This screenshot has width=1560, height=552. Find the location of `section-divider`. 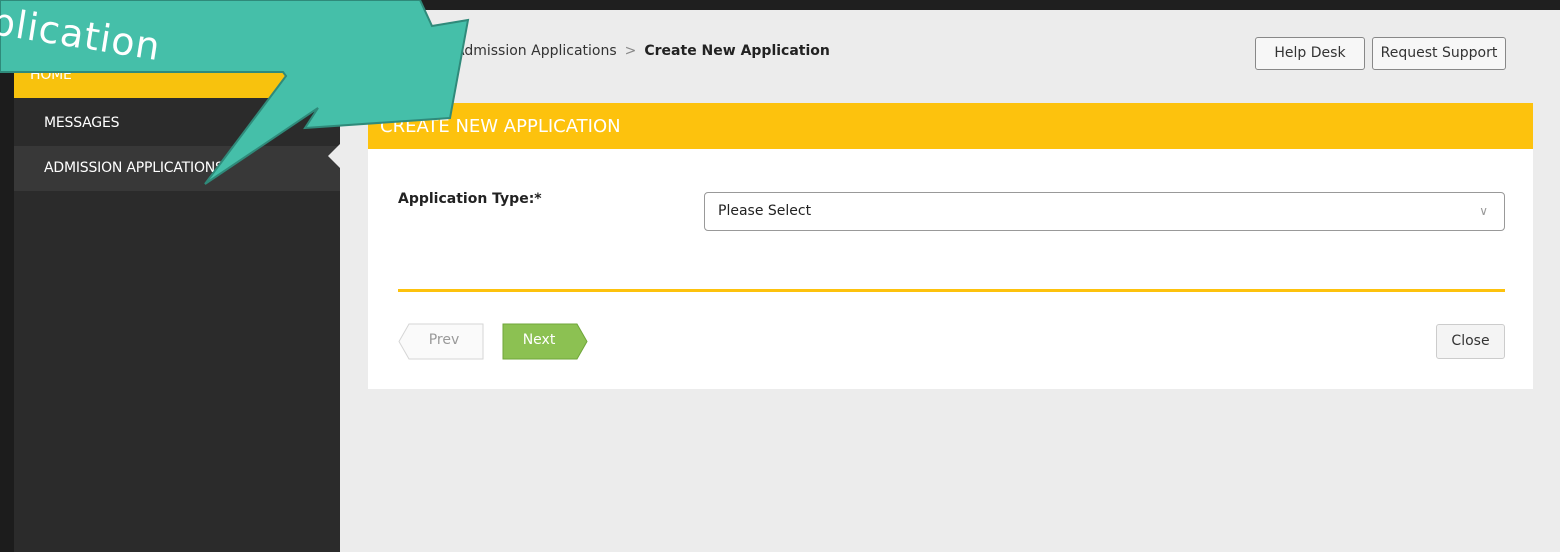

section-divider is located at coordinates (951, 290).